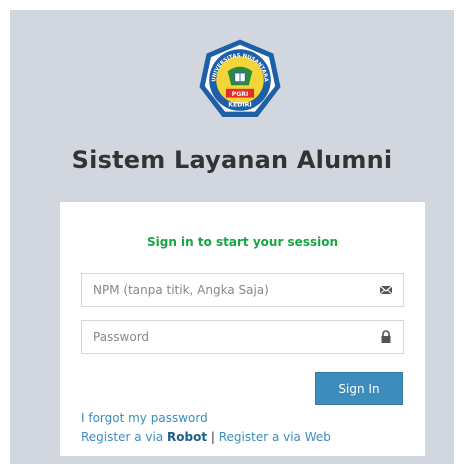 The image size is (467, 473). I want to click on forgot-password-link: I forgot my password, so click(144, 418).